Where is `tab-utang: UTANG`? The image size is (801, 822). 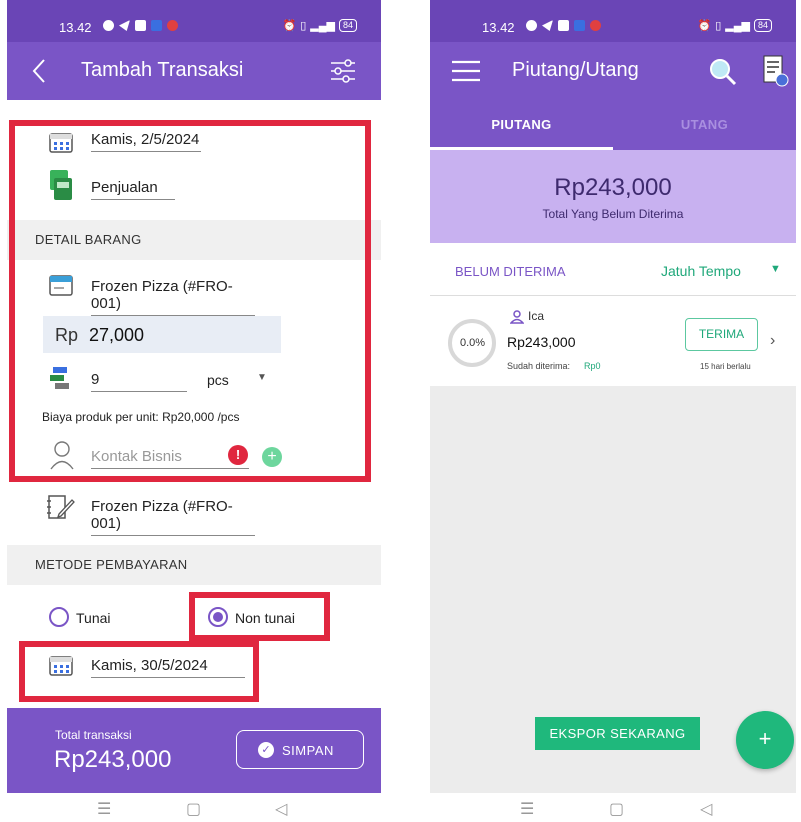
tab-utang: UTANG is located at coordinates (704, 125).